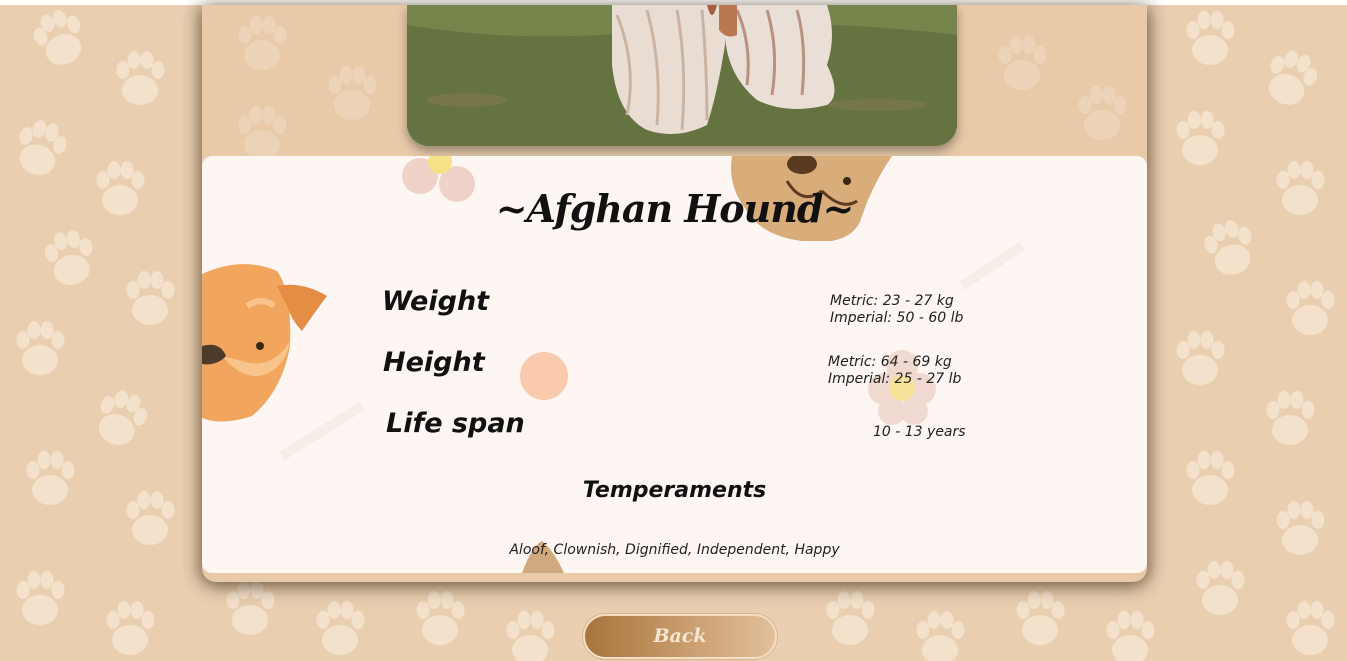 This screenshot has width=1347, height=661. What do you see at coordinates (264, 343) in the screenshot?
I see `dog-face-icon-left` at bounding box center [264, 343].